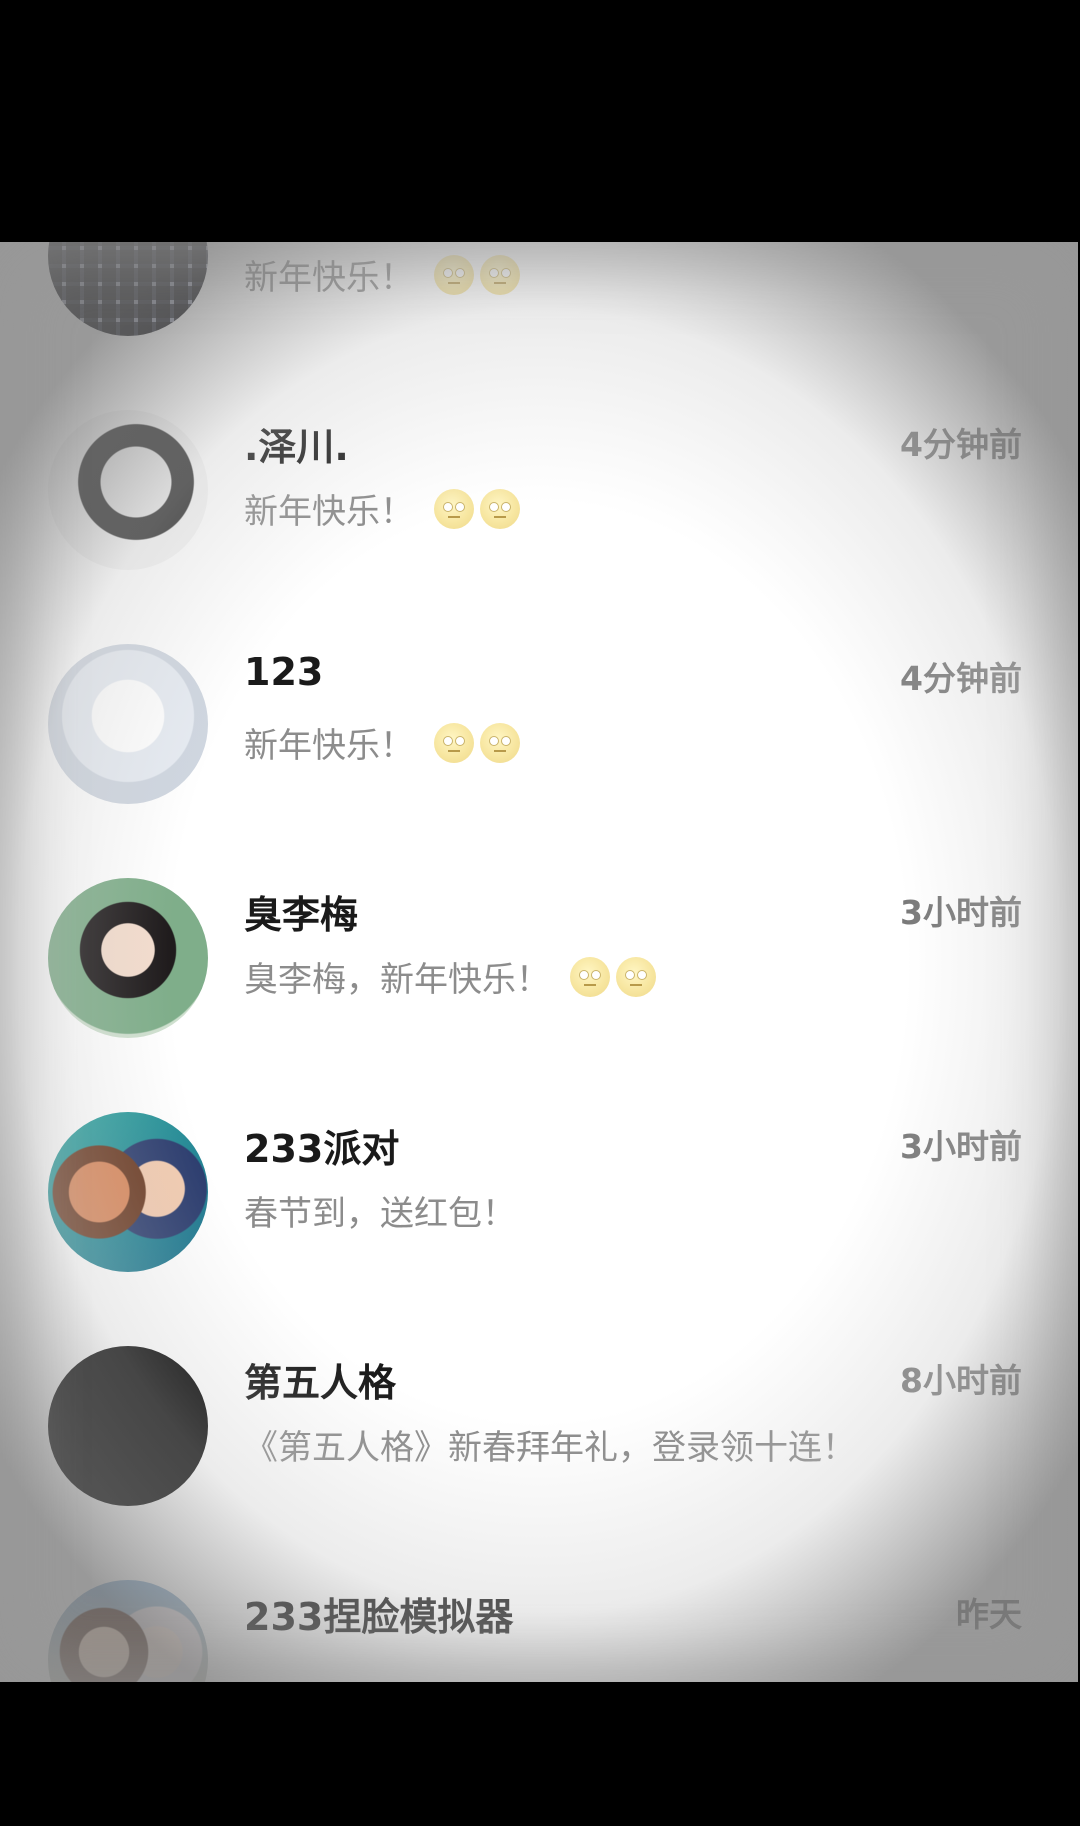 This screenshot has width=1080, height=1826. Describe the element at coordinates (550, 1448) in the screenshot. I see `message-text: 《第五人格》新春拜年礼，登录领十连！` at that location.